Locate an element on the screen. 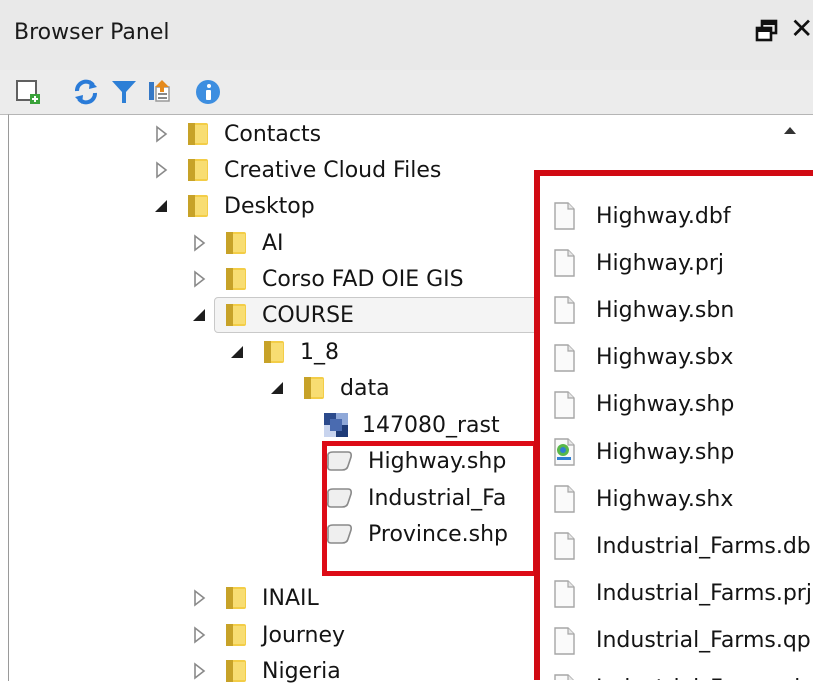  tree-row: Corso FAD OIE GIS is located at coordinates (326, 279).